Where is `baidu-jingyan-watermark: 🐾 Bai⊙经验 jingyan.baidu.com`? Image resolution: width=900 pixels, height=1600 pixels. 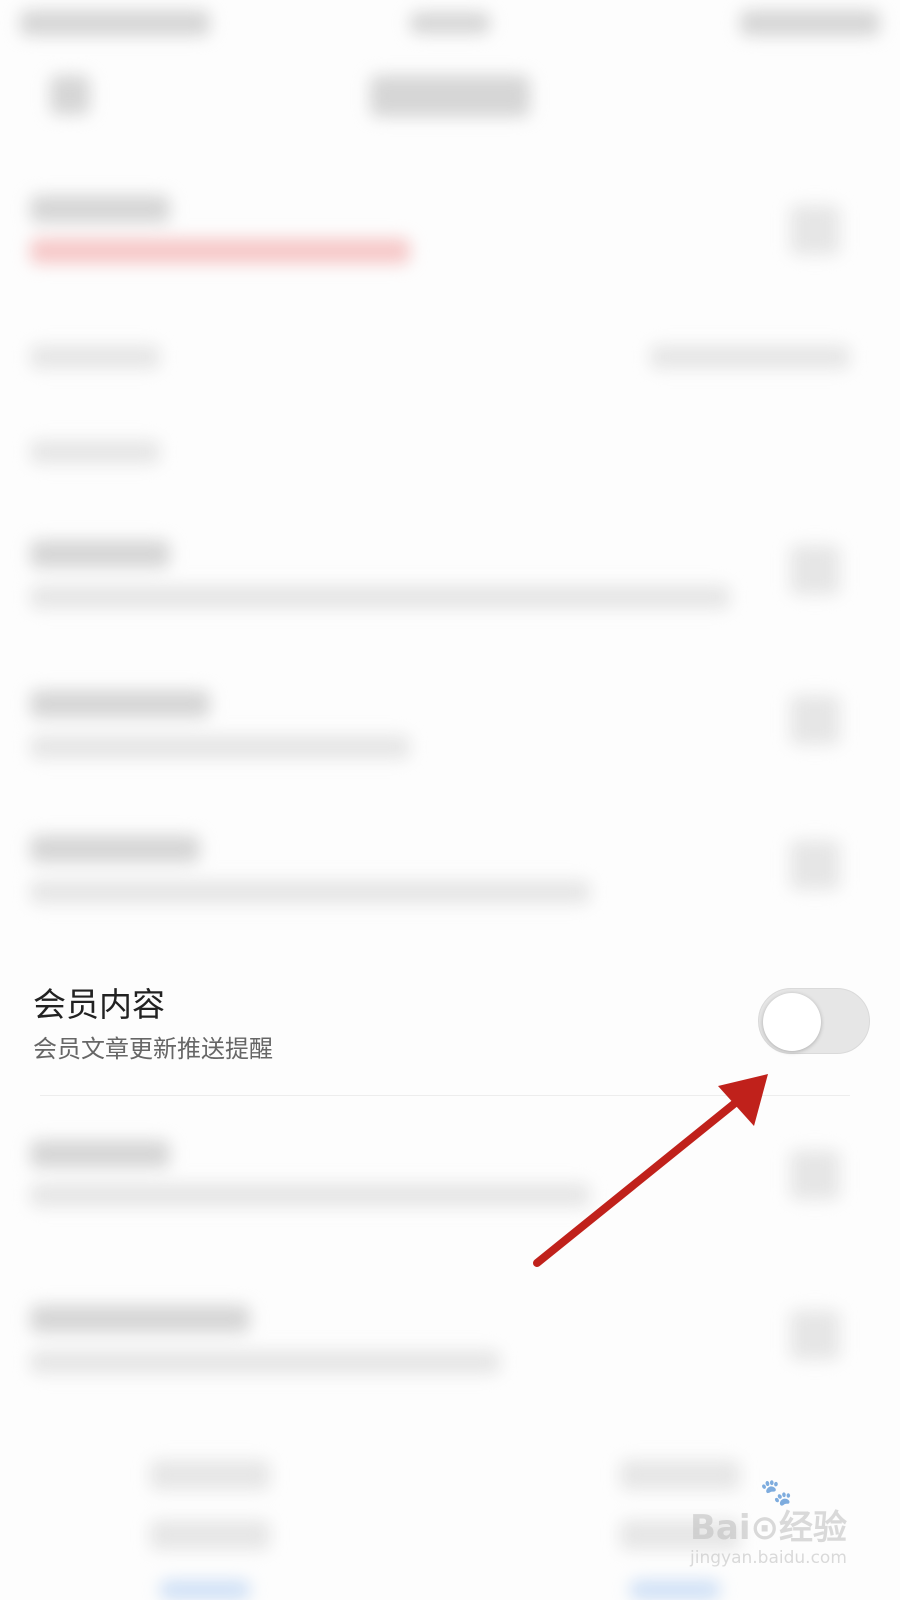
baidu-jingyan-watermark: 🐾 Bai⊙经验 jingyan.baidu.com is located at coordinates (790, 1534).